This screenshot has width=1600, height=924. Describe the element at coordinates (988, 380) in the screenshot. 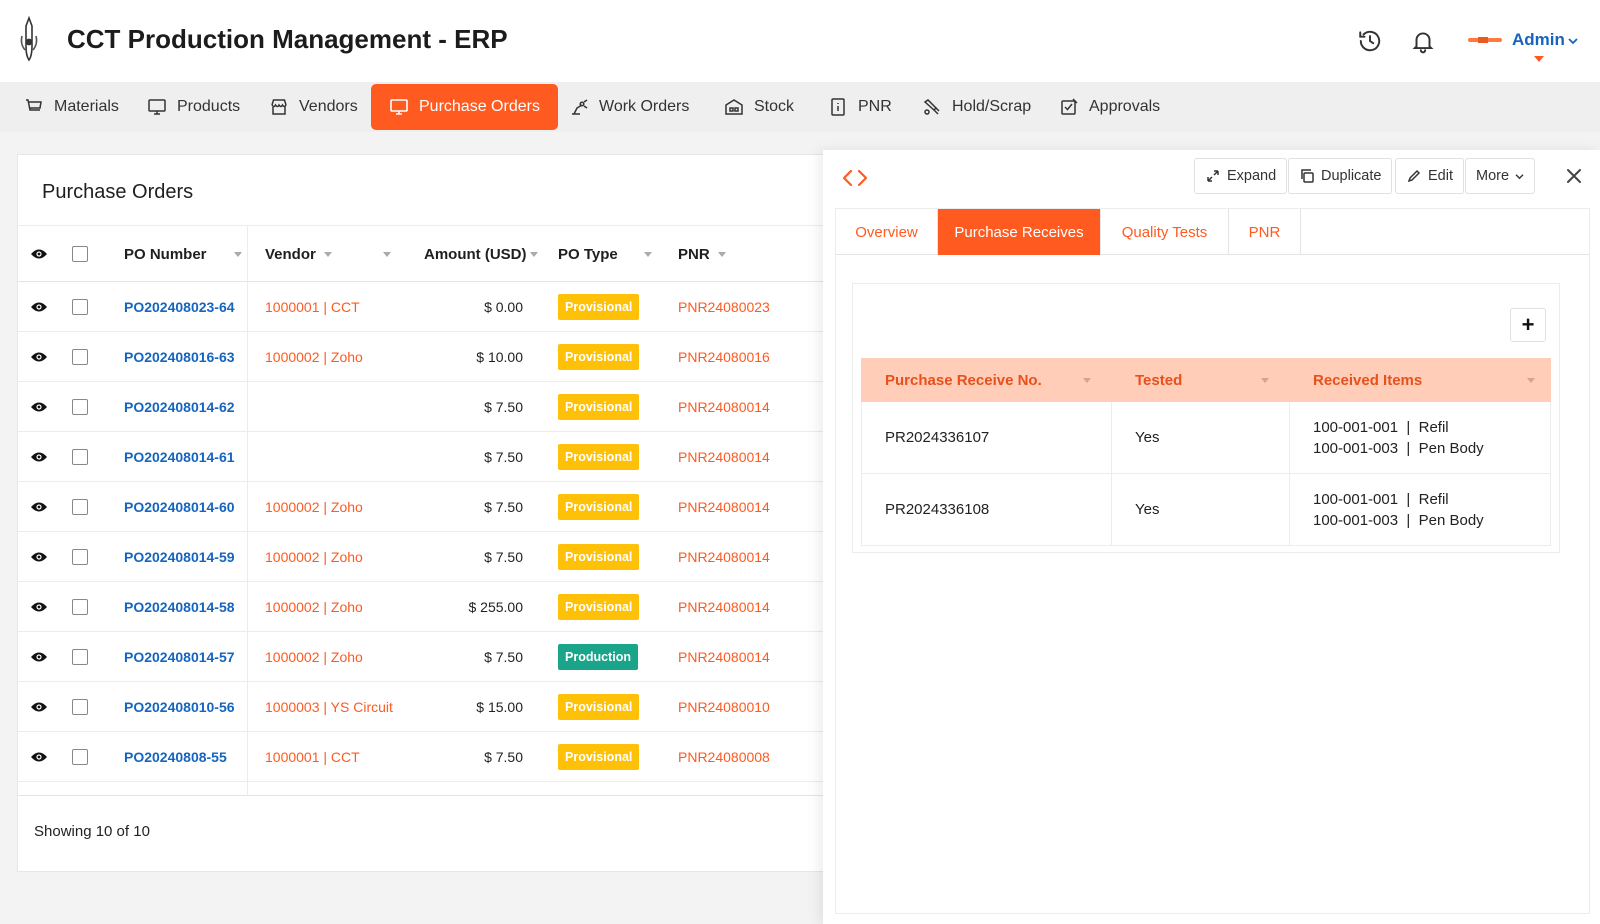

I see `column-header-receive-no: Purchase Receive No.` at that location.